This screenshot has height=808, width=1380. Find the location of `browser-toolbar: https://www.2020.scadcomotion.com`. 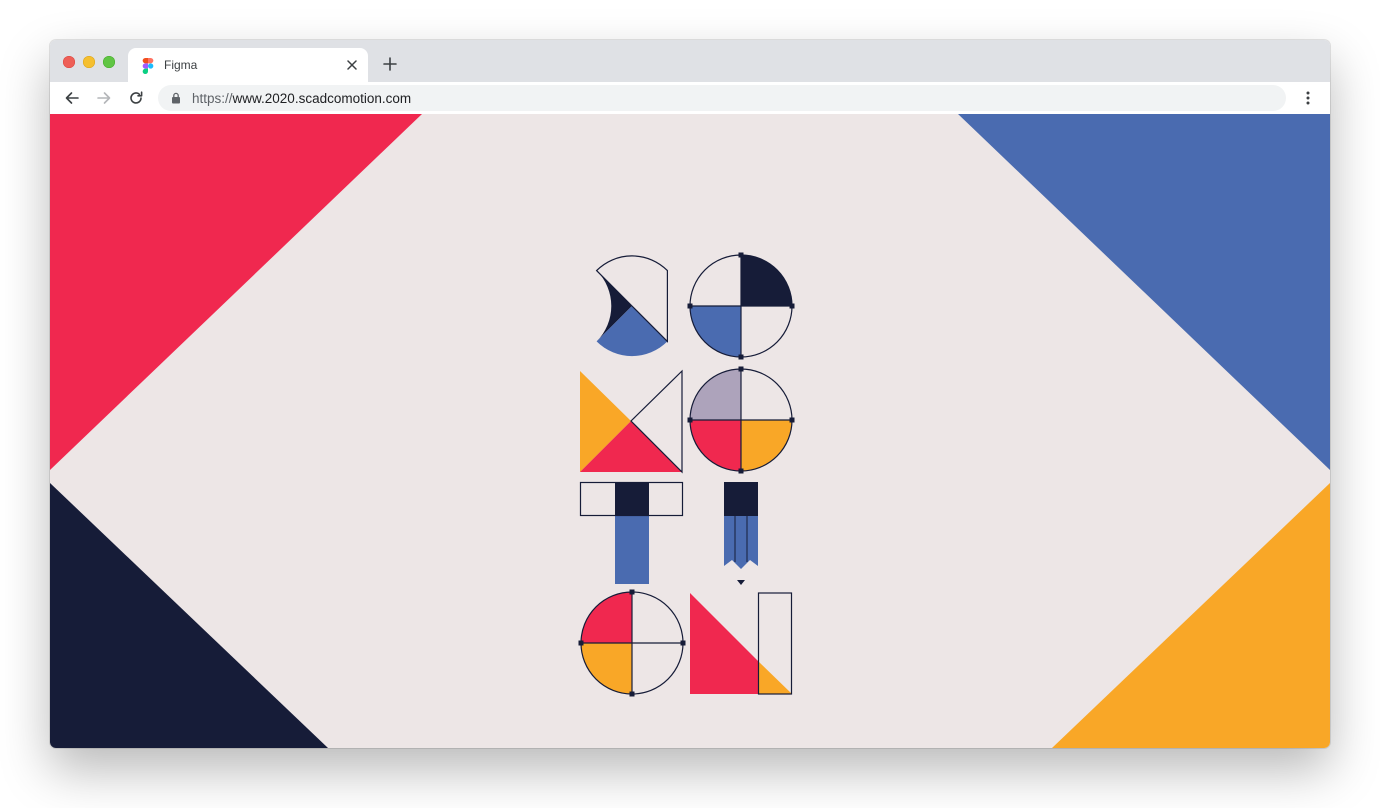

browser-toolbar: https://www.2020.scadcomotion.com is located at coordinates (690, 98).